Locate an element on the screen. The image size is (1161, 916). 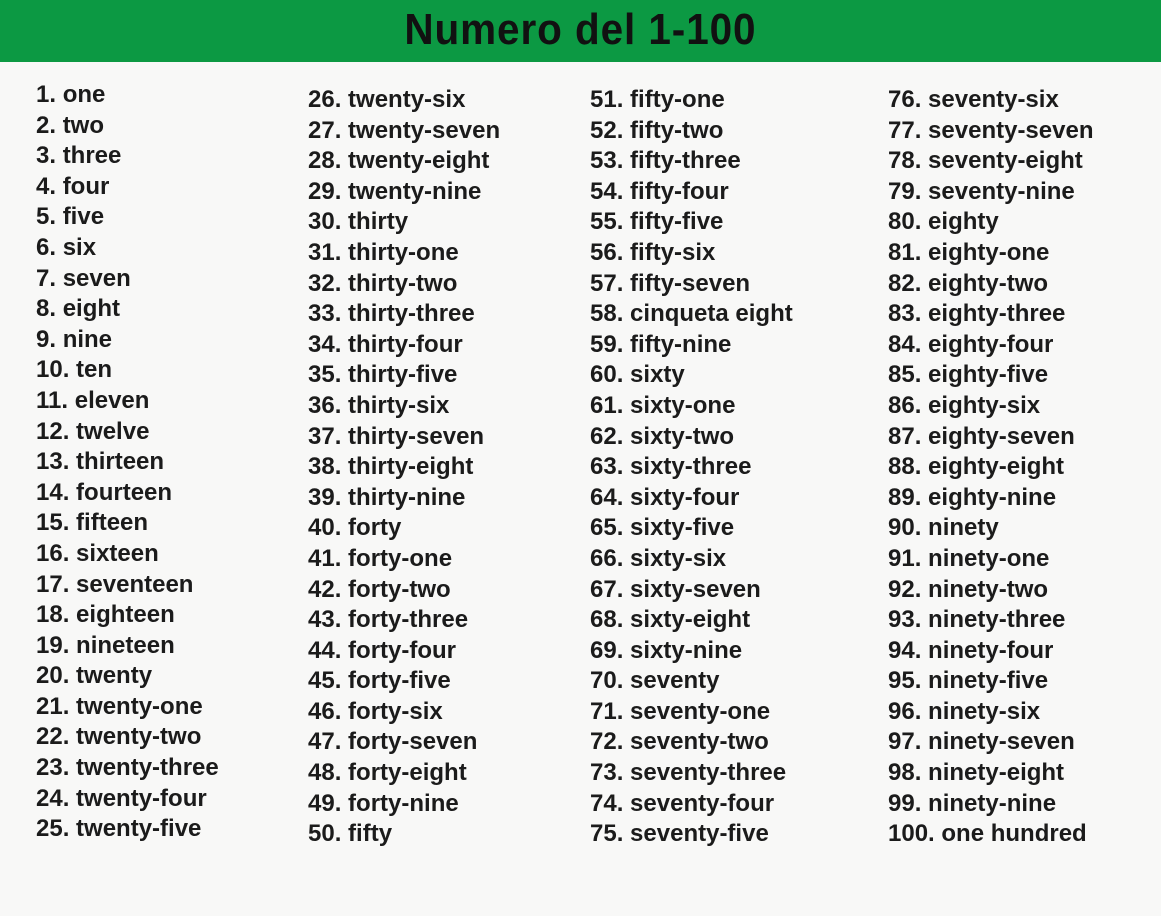
number-item-word: four is located at coordinates (86, 186).